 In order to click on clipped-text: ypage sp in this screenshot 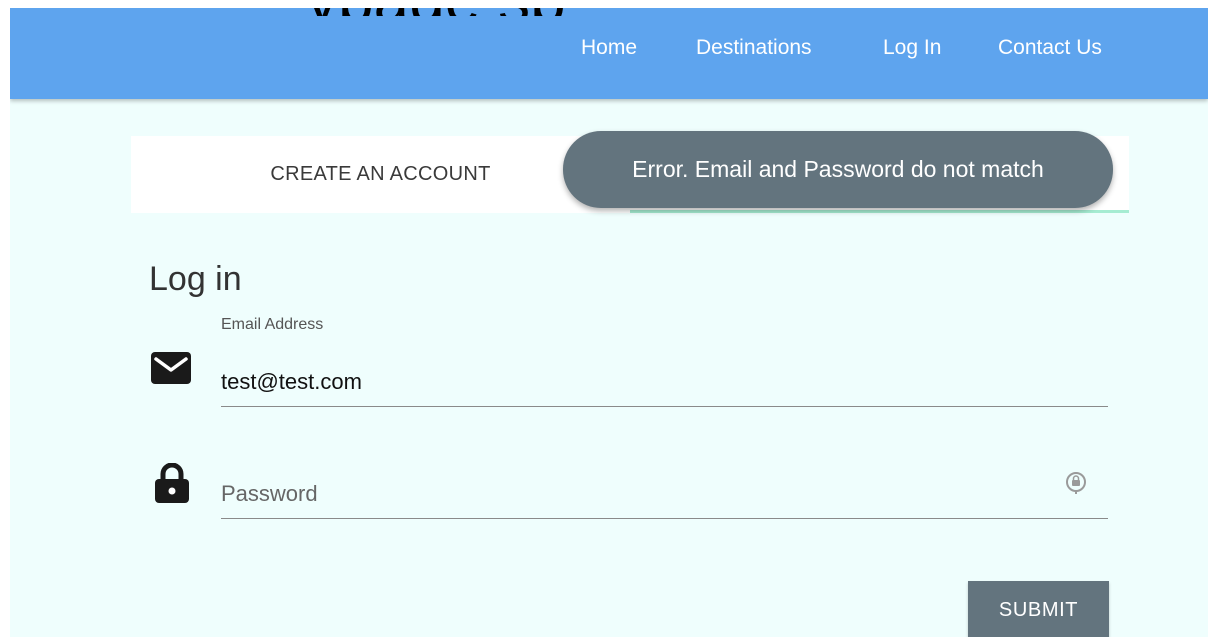, I will do `click(436, 12)`.